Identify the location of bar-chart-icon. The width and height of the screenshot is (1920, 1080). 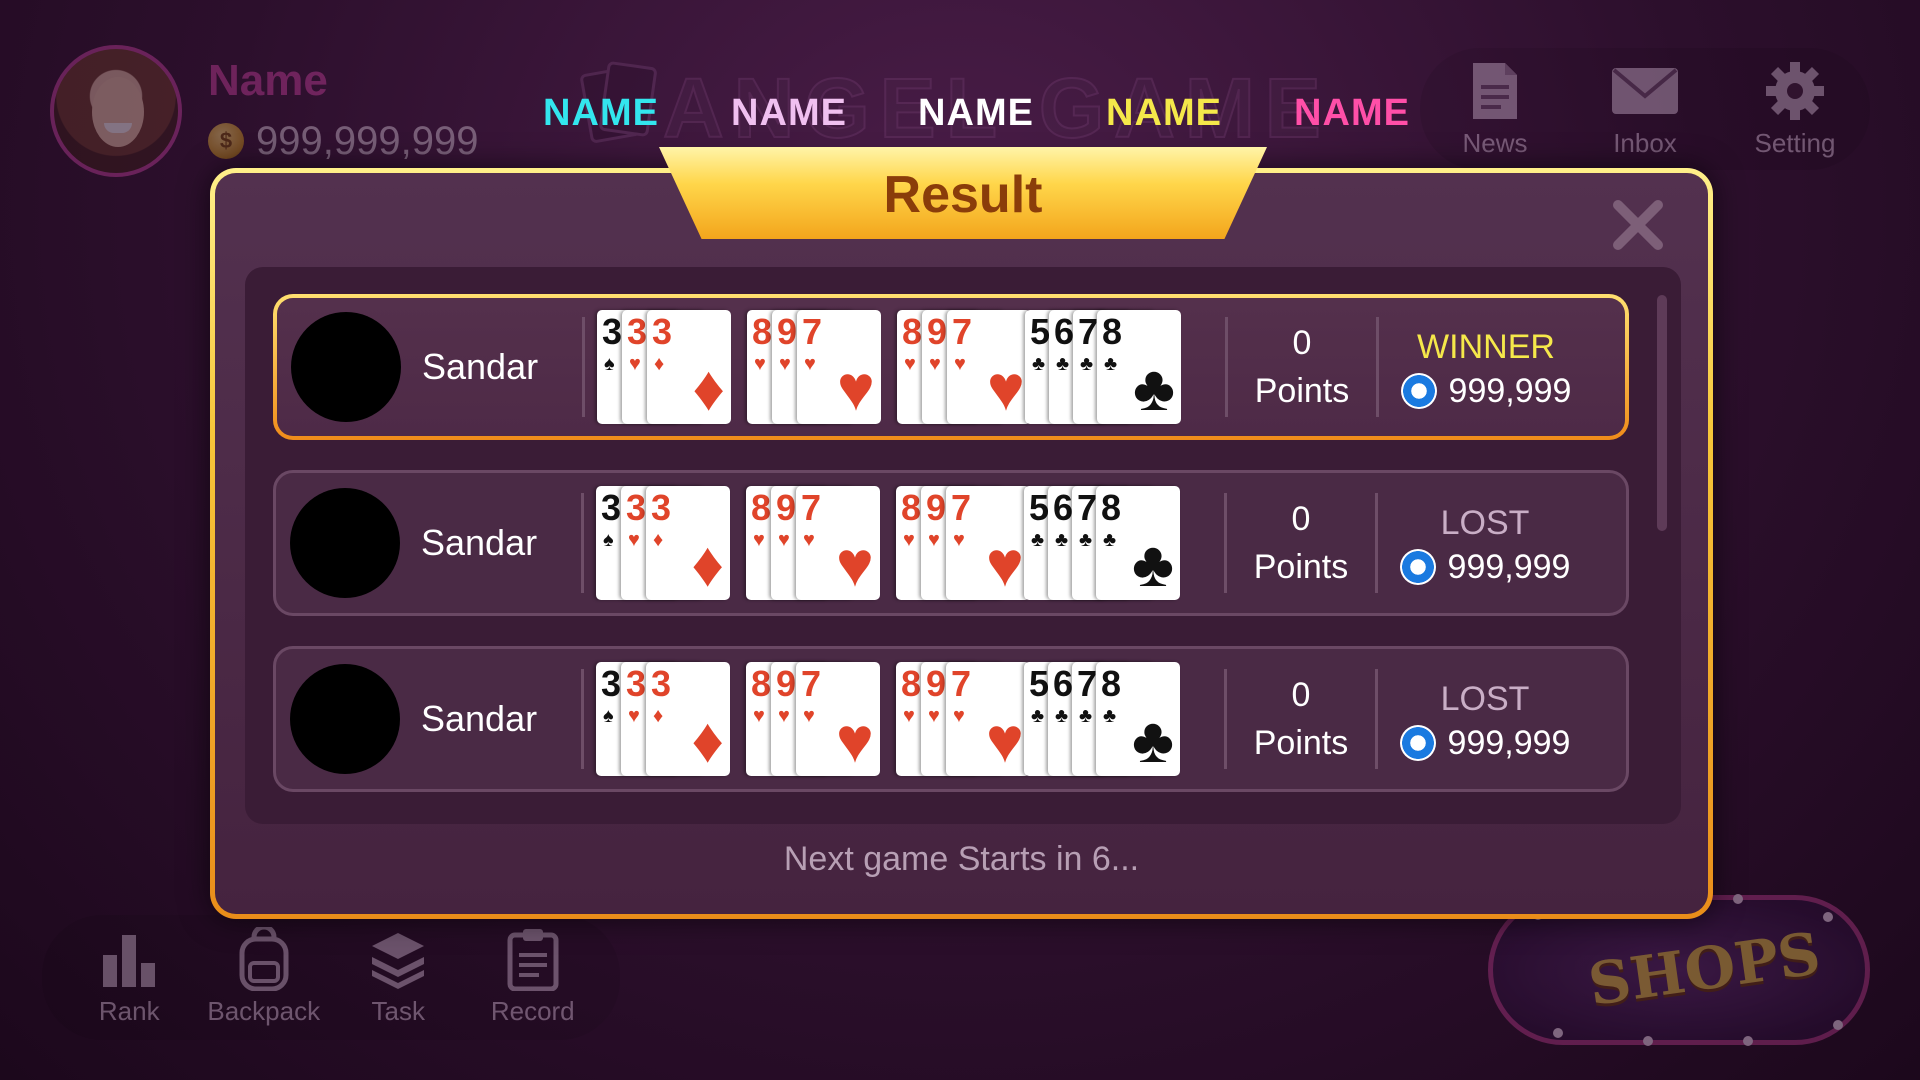
(129, 959).